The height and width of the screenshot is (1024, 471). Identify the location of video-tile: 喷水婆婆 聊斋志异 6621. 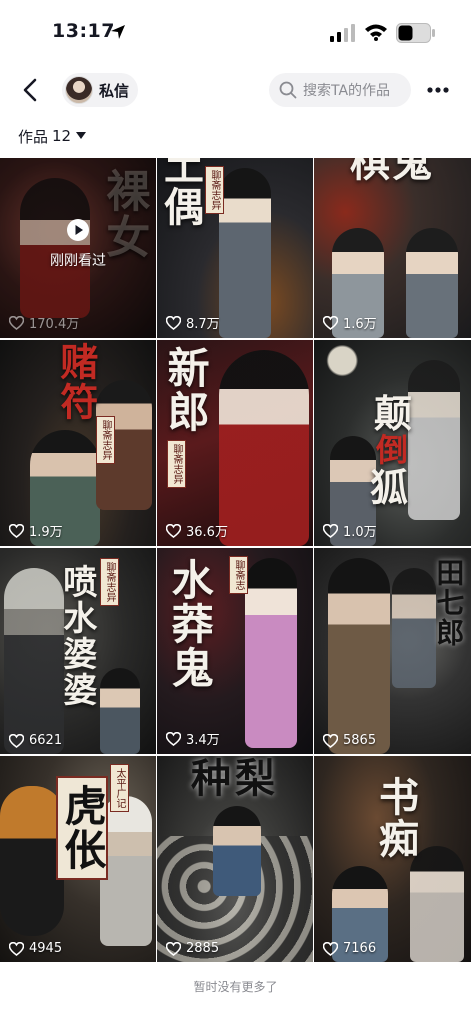
(78, 651).